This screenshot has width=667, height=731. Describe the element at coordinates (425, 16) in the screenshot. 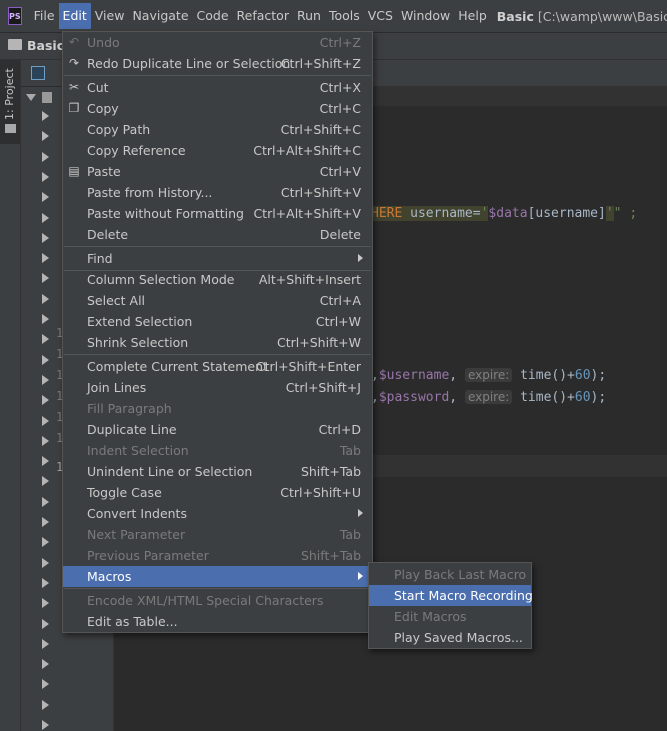

I see `menu-window: Window` at that location.